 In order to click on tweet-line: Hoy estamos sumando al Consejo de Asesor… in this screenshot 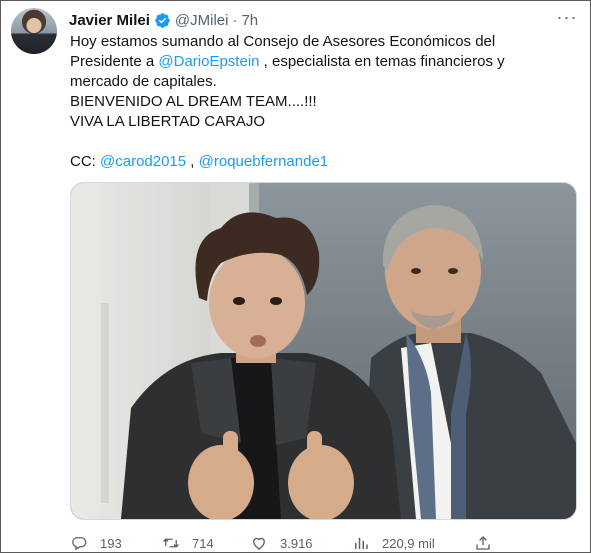, I will do `click(283, 41)`.